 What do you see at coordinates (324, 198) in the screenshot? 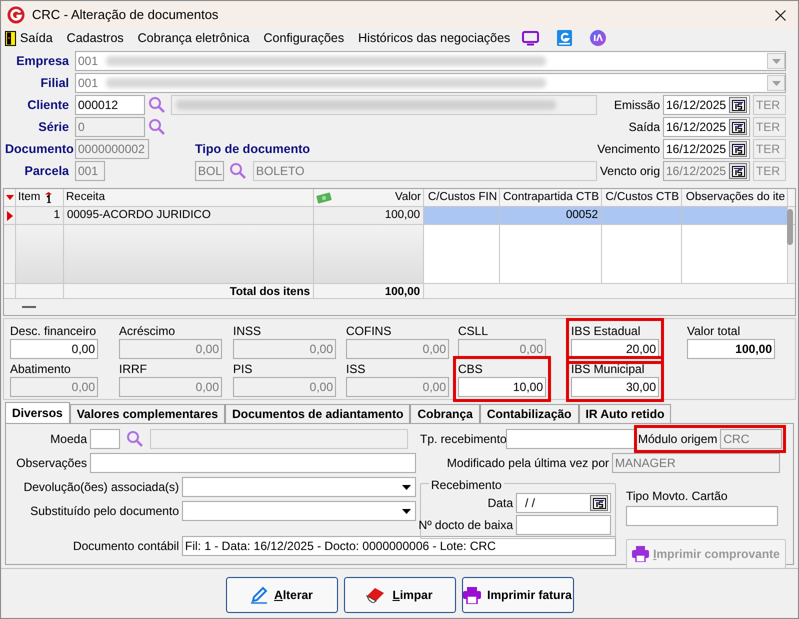
I see `money-icon` at bounding box center [324, 198].